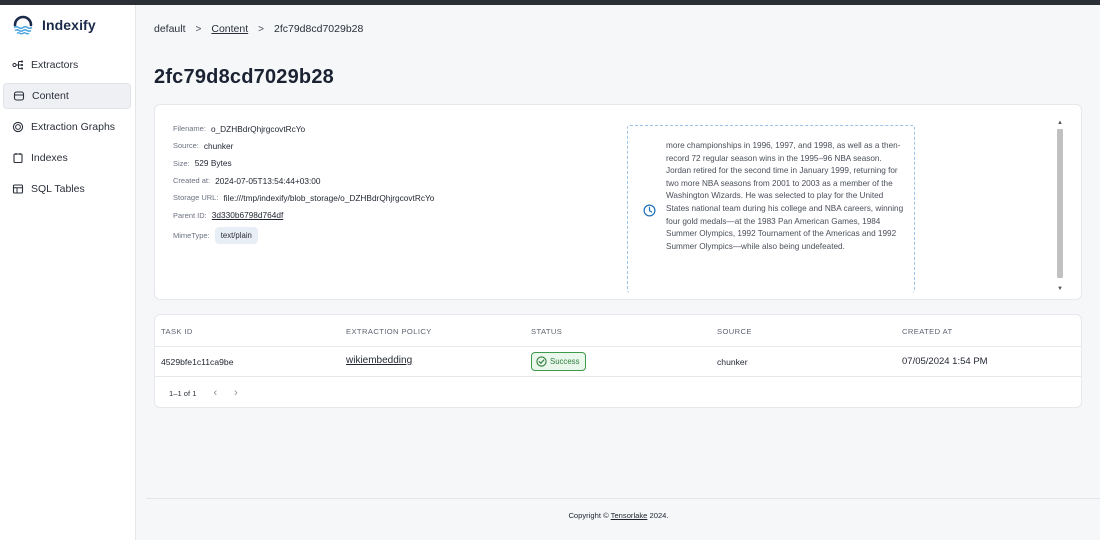 The height and width of the screenshot is (540, 1100). Describe the element at coordinates (18, 127) in the screenshot. I see `extraction-graphs-icon` at that location.